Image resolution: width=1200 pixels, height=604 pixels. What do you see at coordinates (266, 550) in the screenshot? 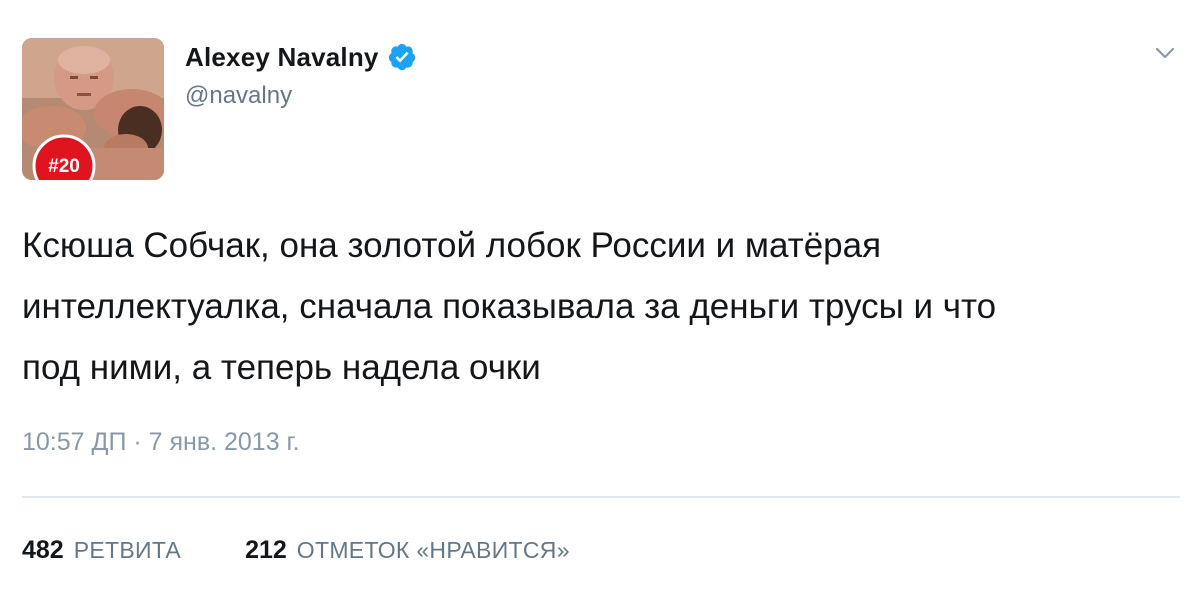
I see `like-count: 212` at bounding box center [266, 550].